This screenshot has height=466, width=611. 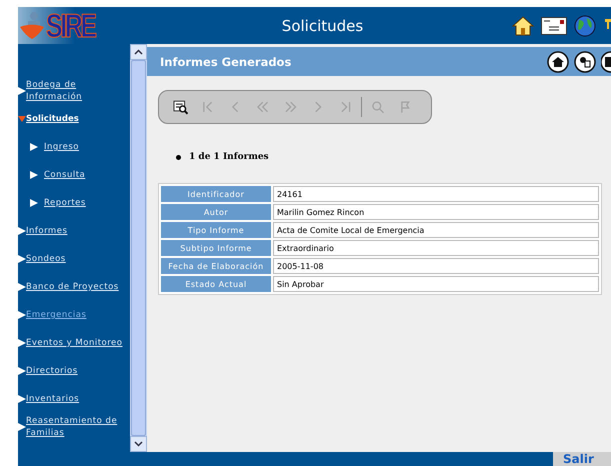 What do you see at coordinates (436, 194) in the screenshot?
I see `field-value: 24161` at bounding box center [436, 194].